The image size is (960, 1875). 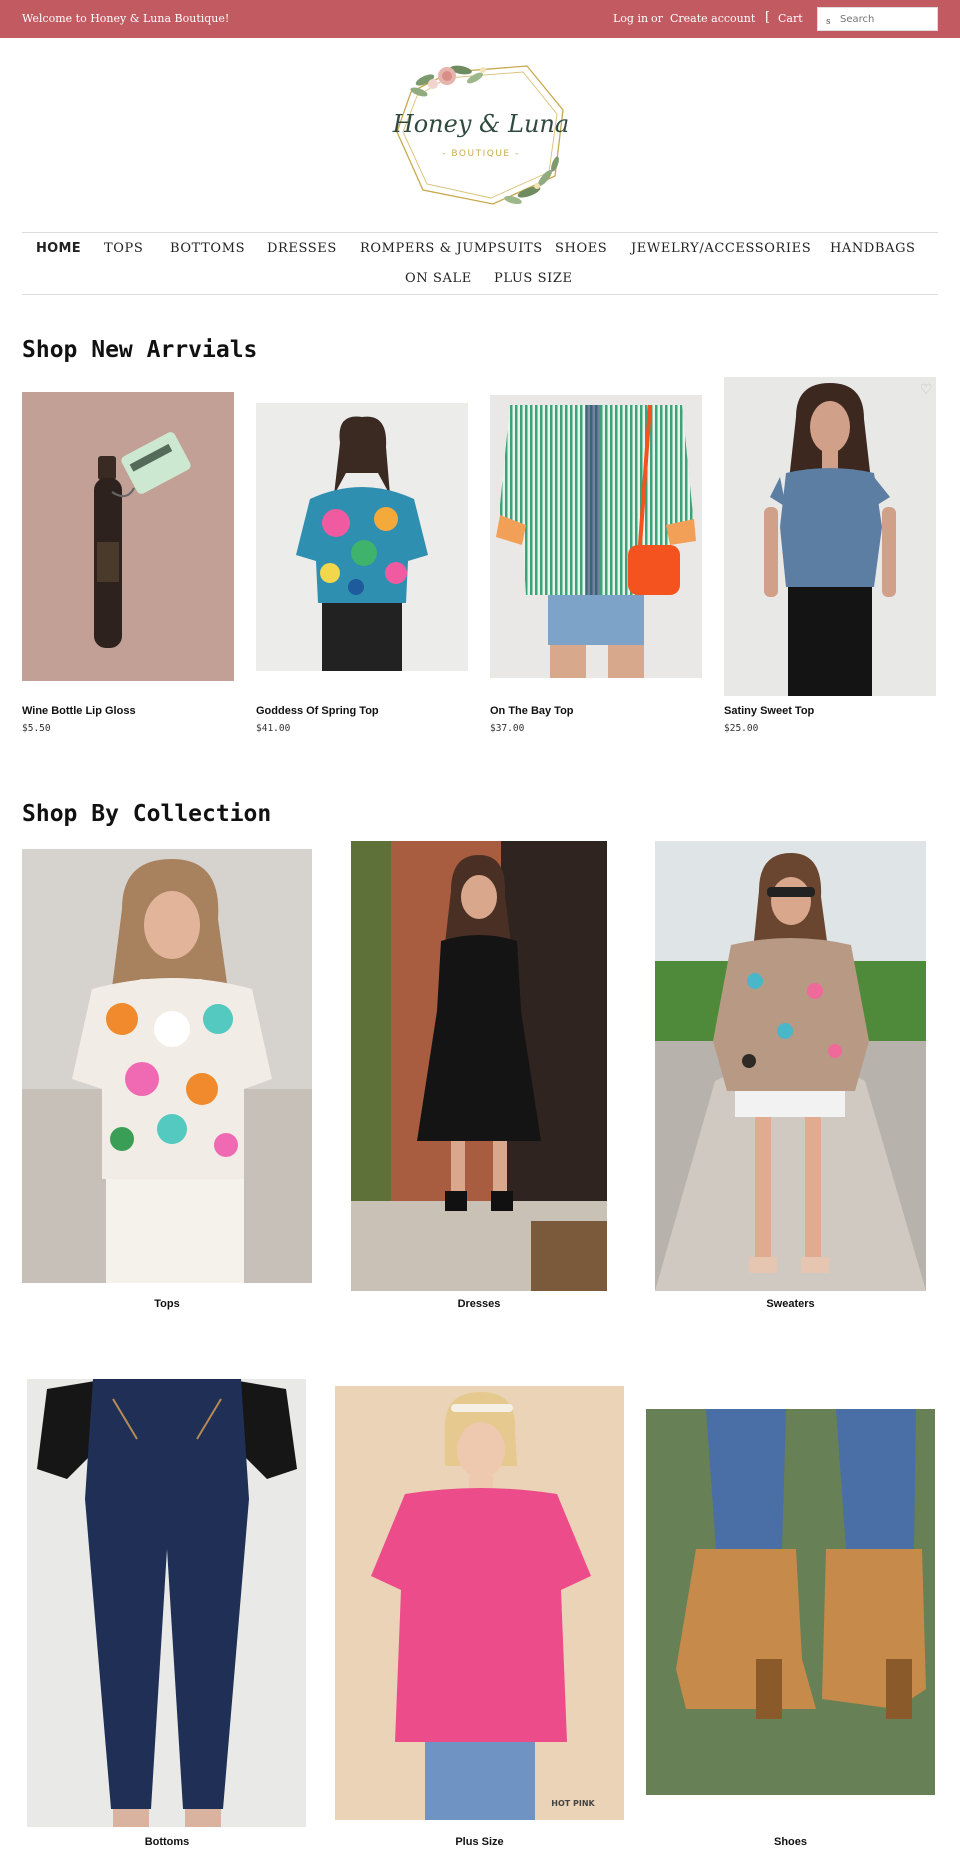 I want to click on product-title-satiny-sweet-top: Satiny Sweet Top, so click(x=769, y=711).